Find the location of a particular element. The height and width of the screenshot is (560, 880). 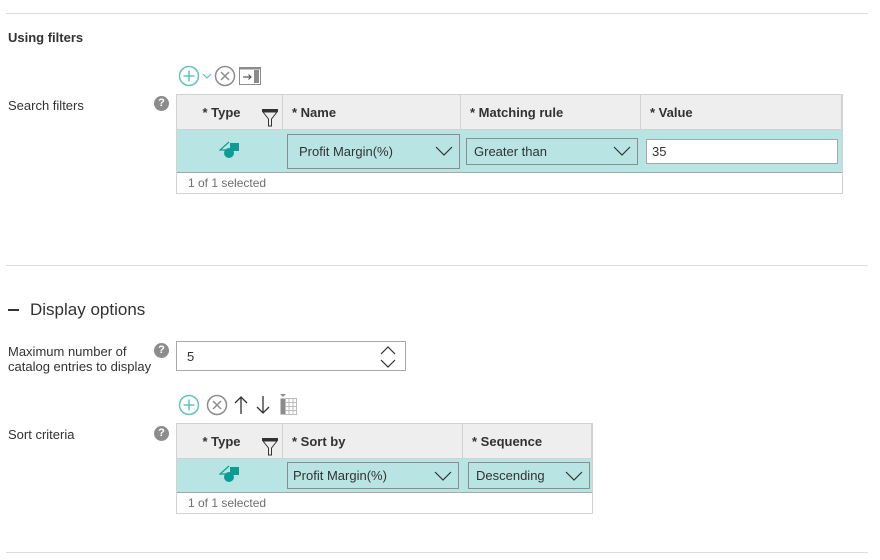

max-entries-spinner: 5 is located at coordinates (291, 356).